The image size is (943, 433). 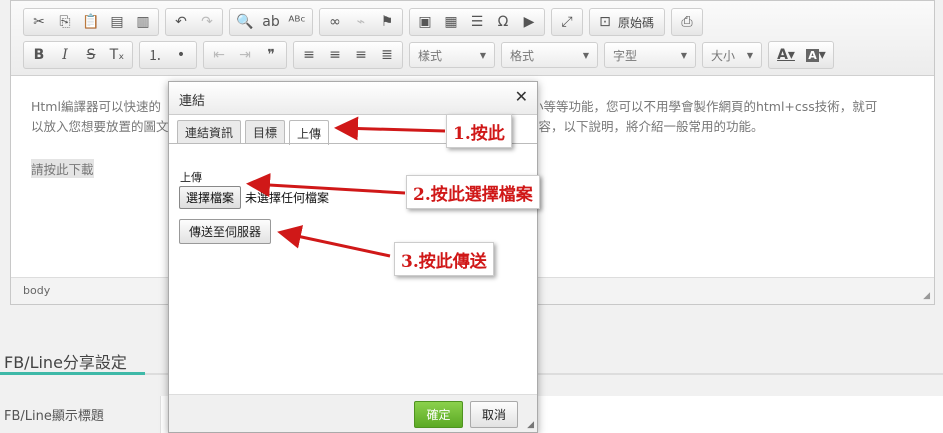 What do you see at coordinates (36, 290) in the screenshot?
I see `element-path: body` at bounding box center [36, 290].